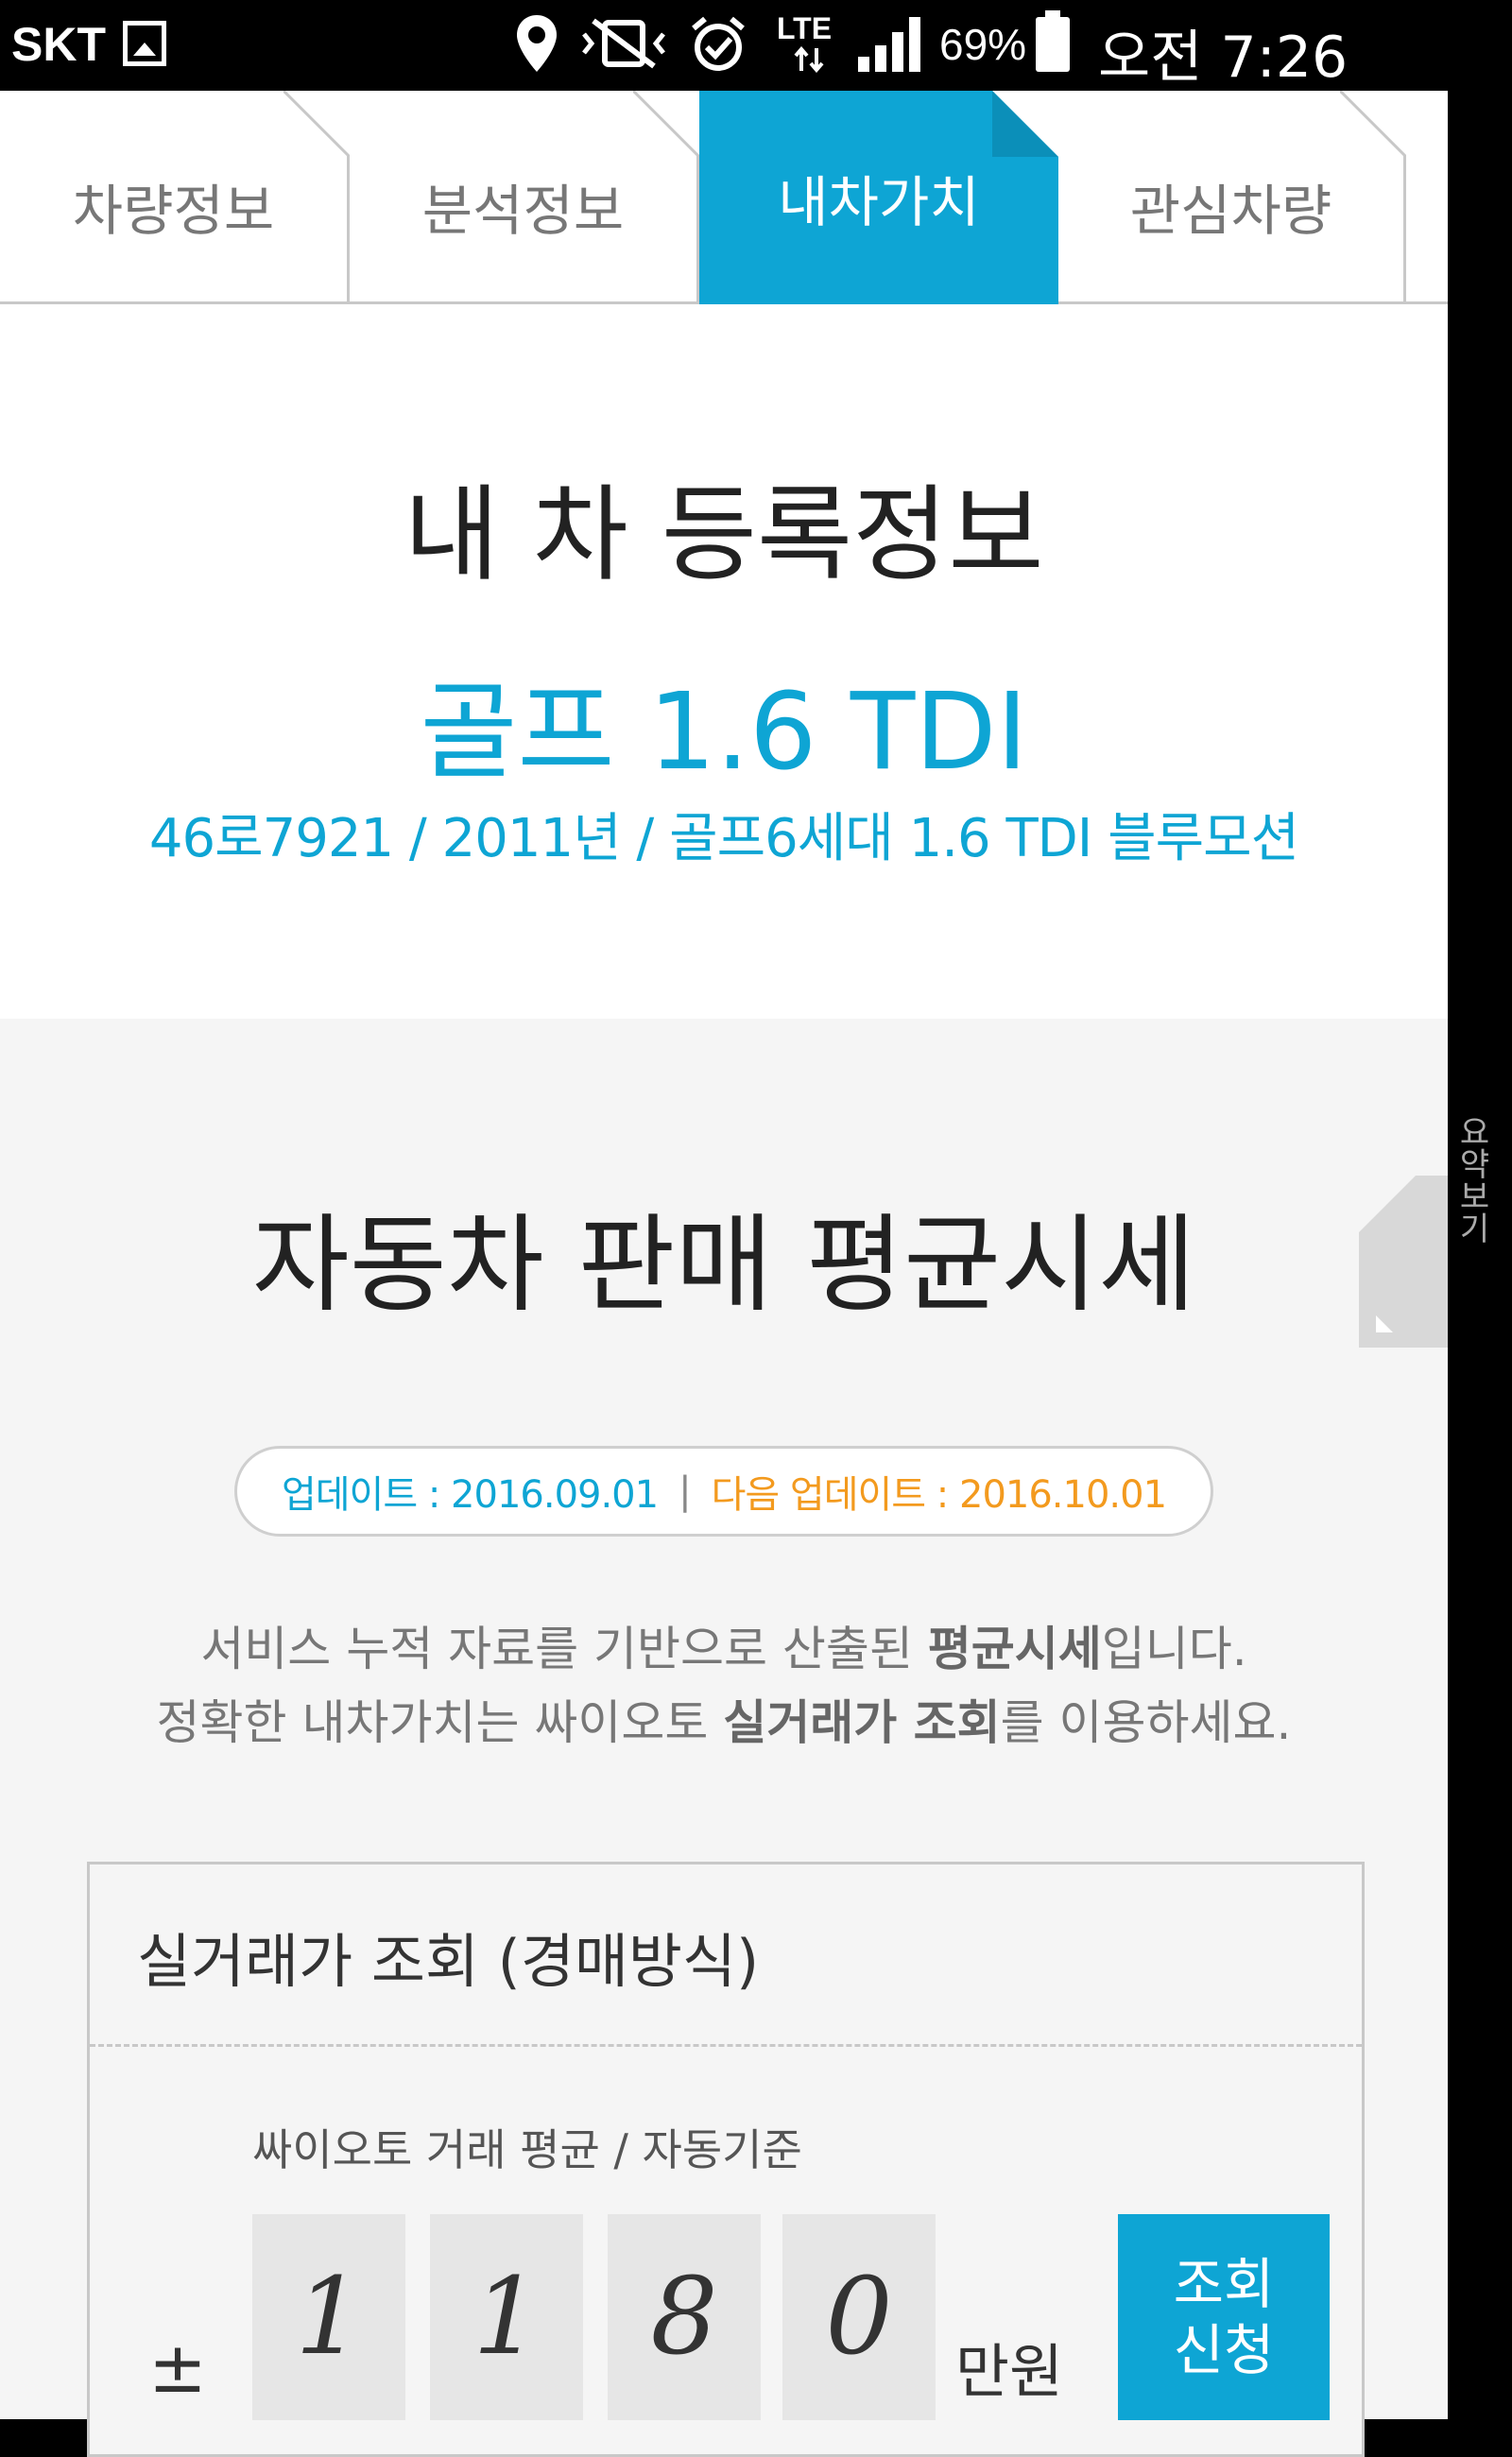 Image resolution: width=1512 pixels, height=2457 pixels. Describe the element at coordinates (983, 44) in the screenshot. I see `battery-percent: 69%` at that location.